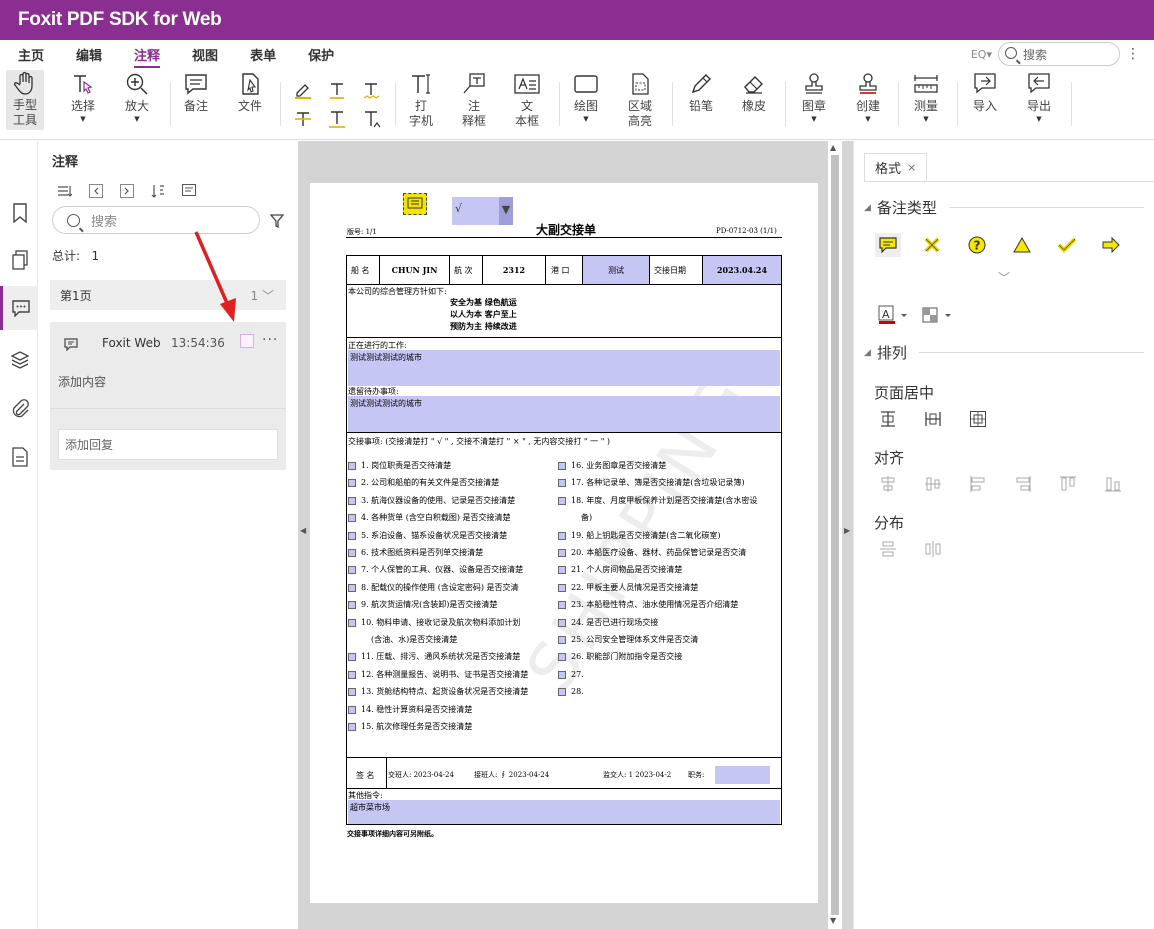 The width and height of the screenshot is (1154, 929). What do you see at coordinates (867, 119) in the screenshot?
I see `create-dropdown-icon: ▼` at bounding box center [867, 119].